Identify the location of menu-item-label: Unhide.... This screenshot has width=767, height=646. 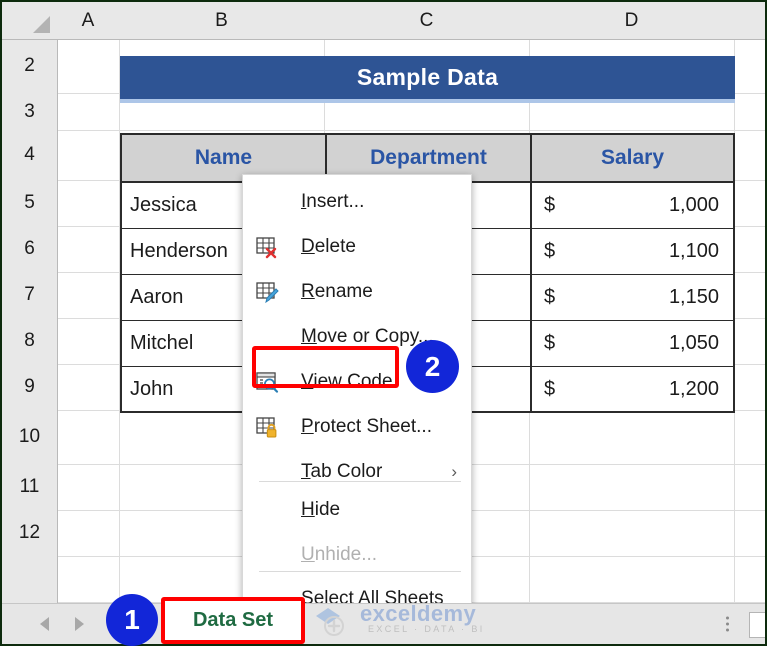
(339, 554).